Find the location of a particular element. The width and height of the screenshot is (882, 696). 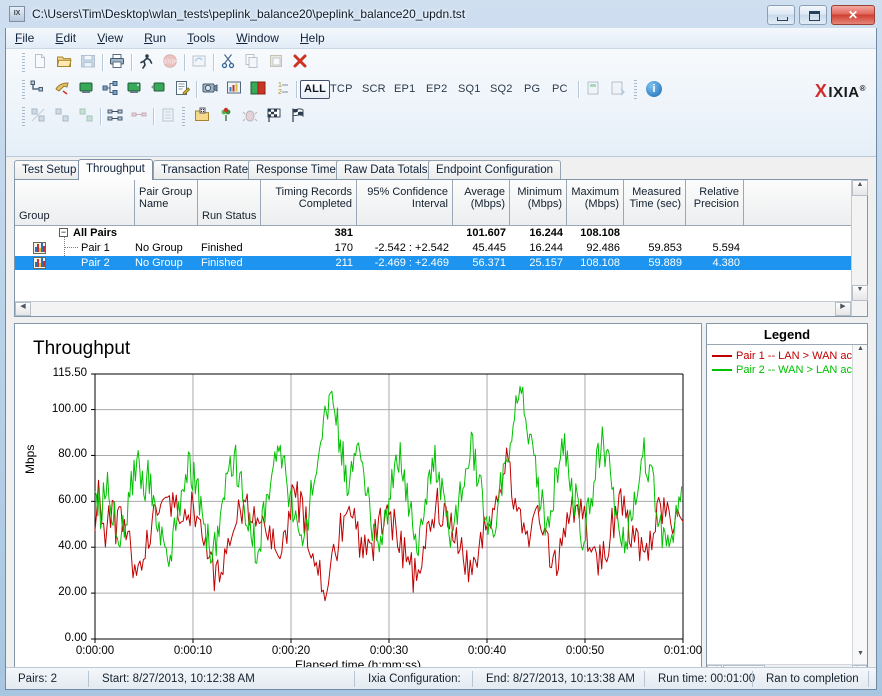

table-row: − All Pairs 381 101.607 16.244 108.108 is located at coordinates (441, 233).